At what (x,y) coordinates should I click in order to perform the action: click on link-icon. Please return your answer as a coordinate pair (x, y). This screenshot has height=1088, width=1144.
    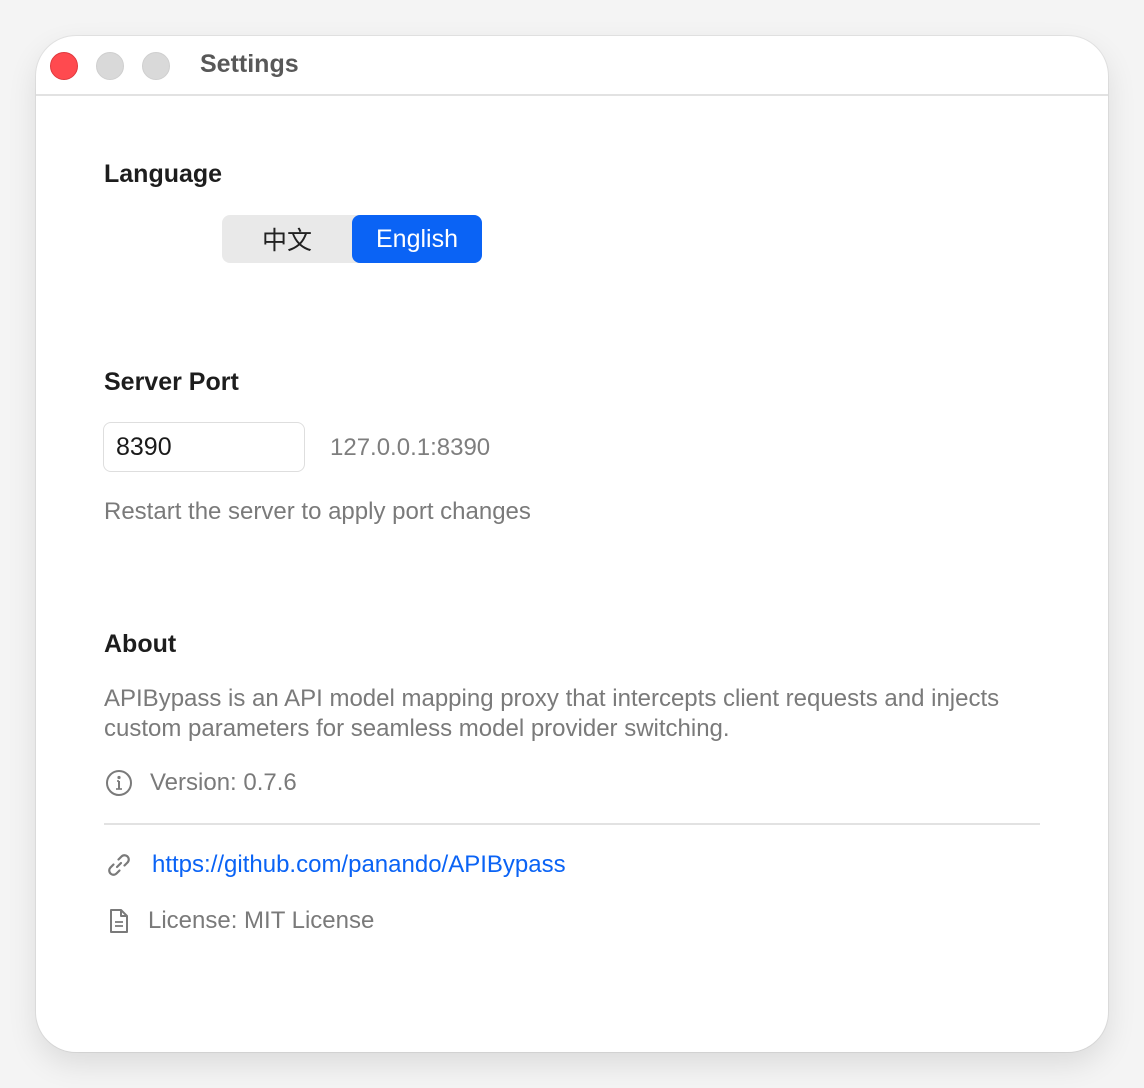
    Looking at the image, I should click on (119, 865).